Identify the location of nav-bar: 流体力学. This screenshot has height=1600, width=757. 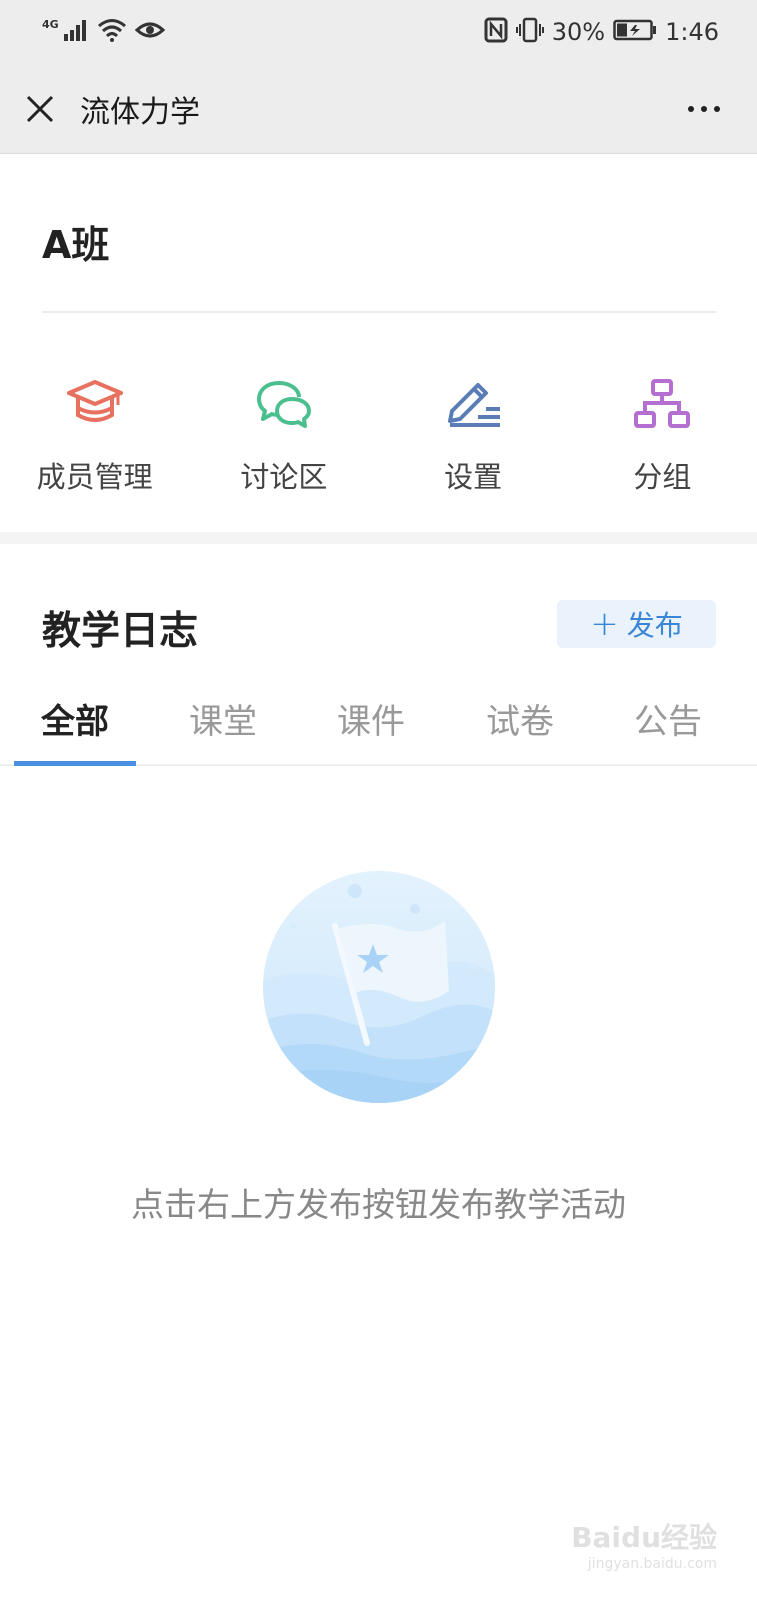
(378, 109).